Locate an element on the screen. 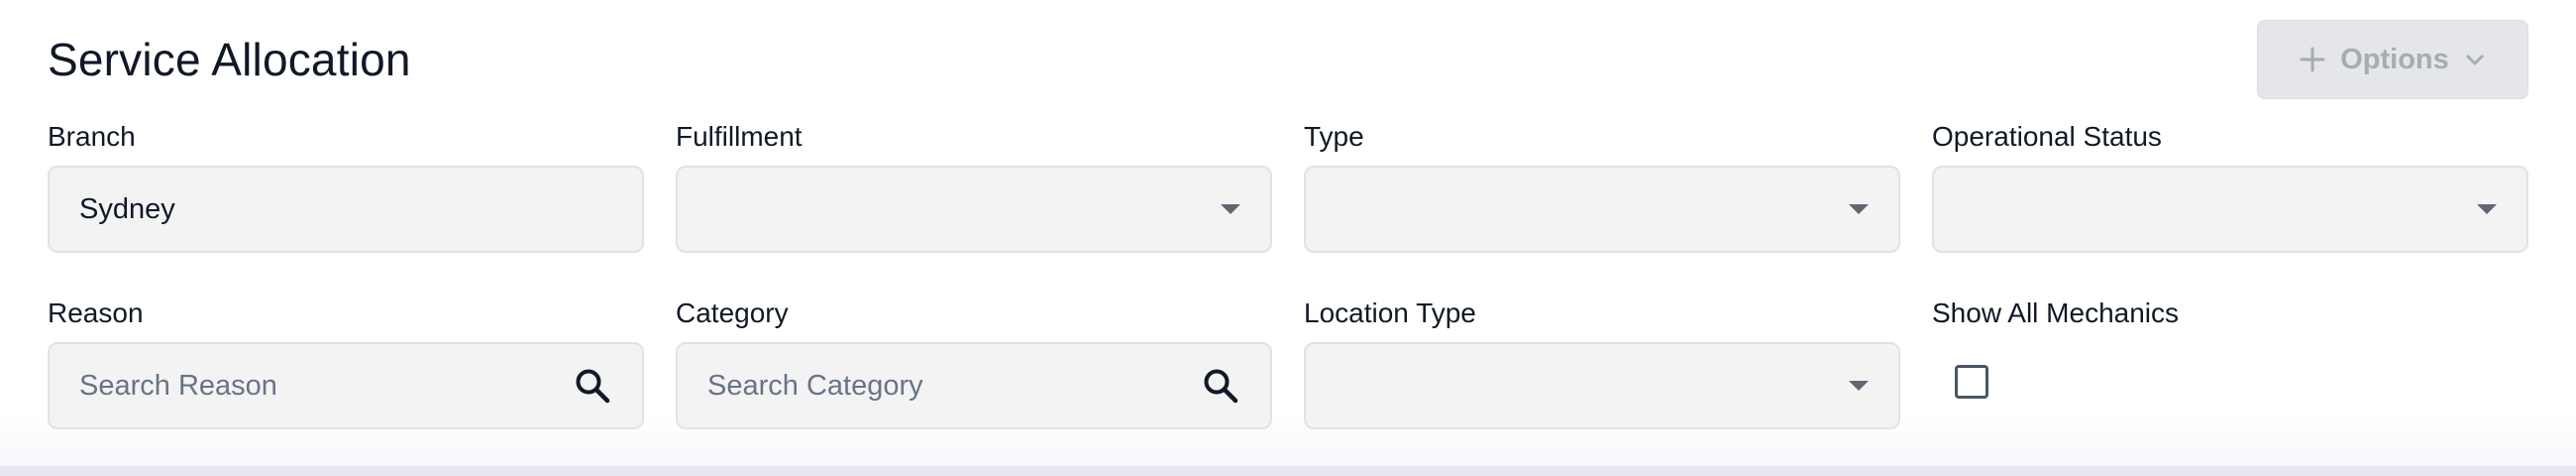 This screenshot has height=476, width=2576. plus-icon is located at coordinates (2312, 59).